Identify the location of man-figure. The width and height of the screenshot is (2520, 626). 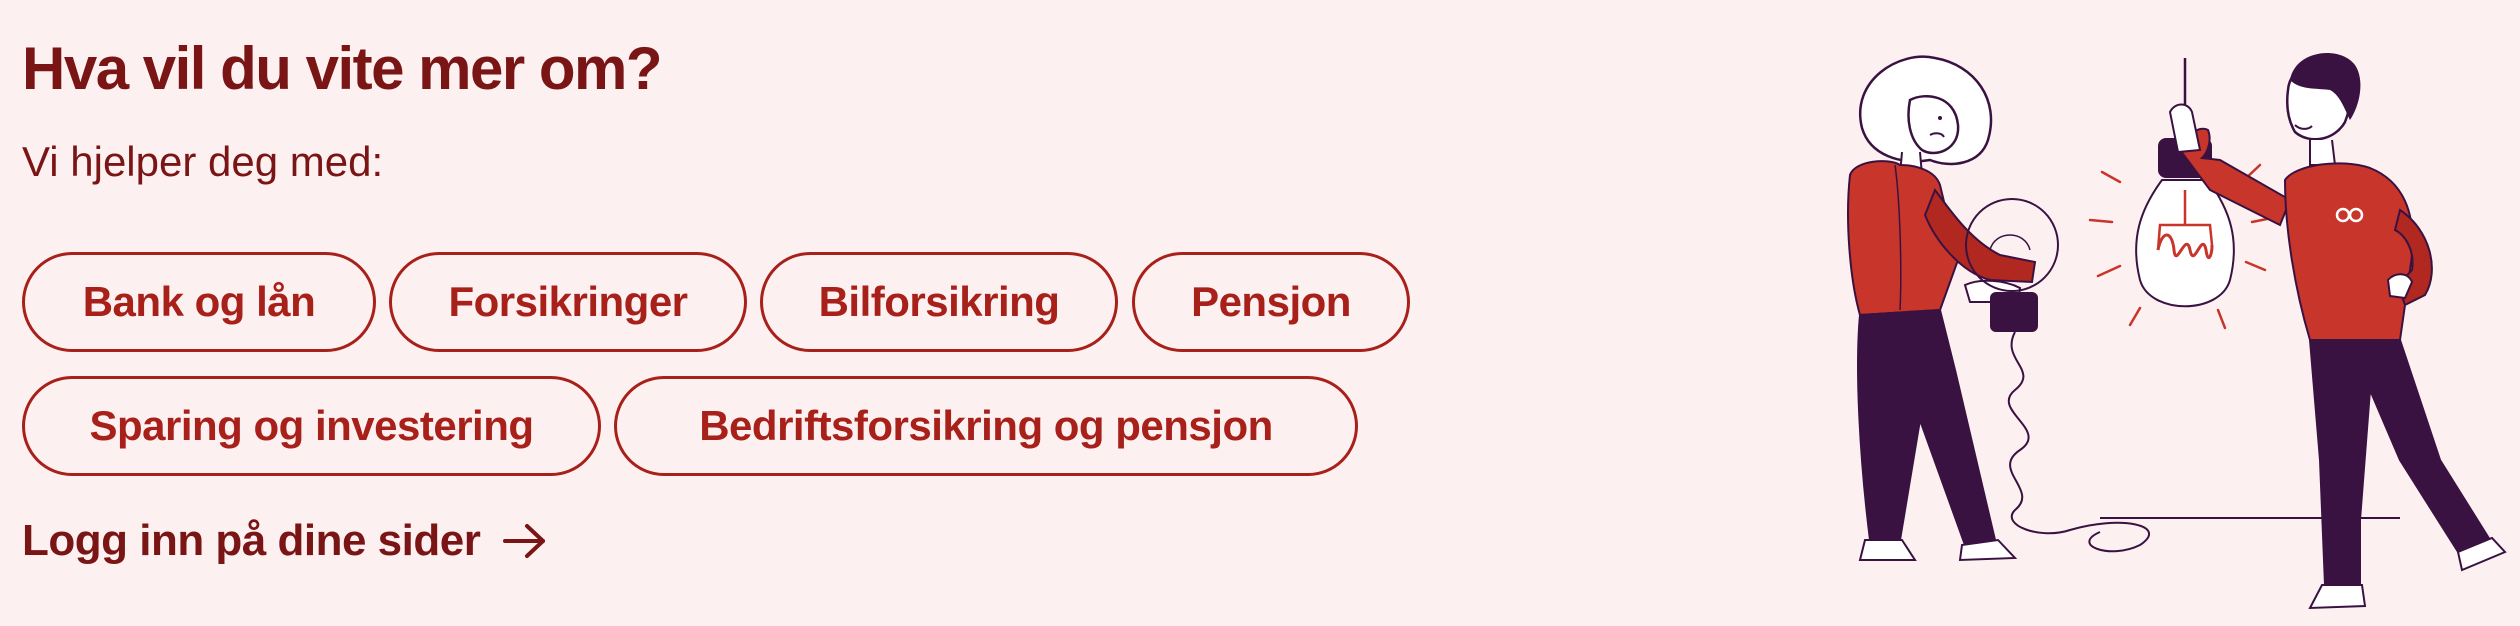
(2337, 331).